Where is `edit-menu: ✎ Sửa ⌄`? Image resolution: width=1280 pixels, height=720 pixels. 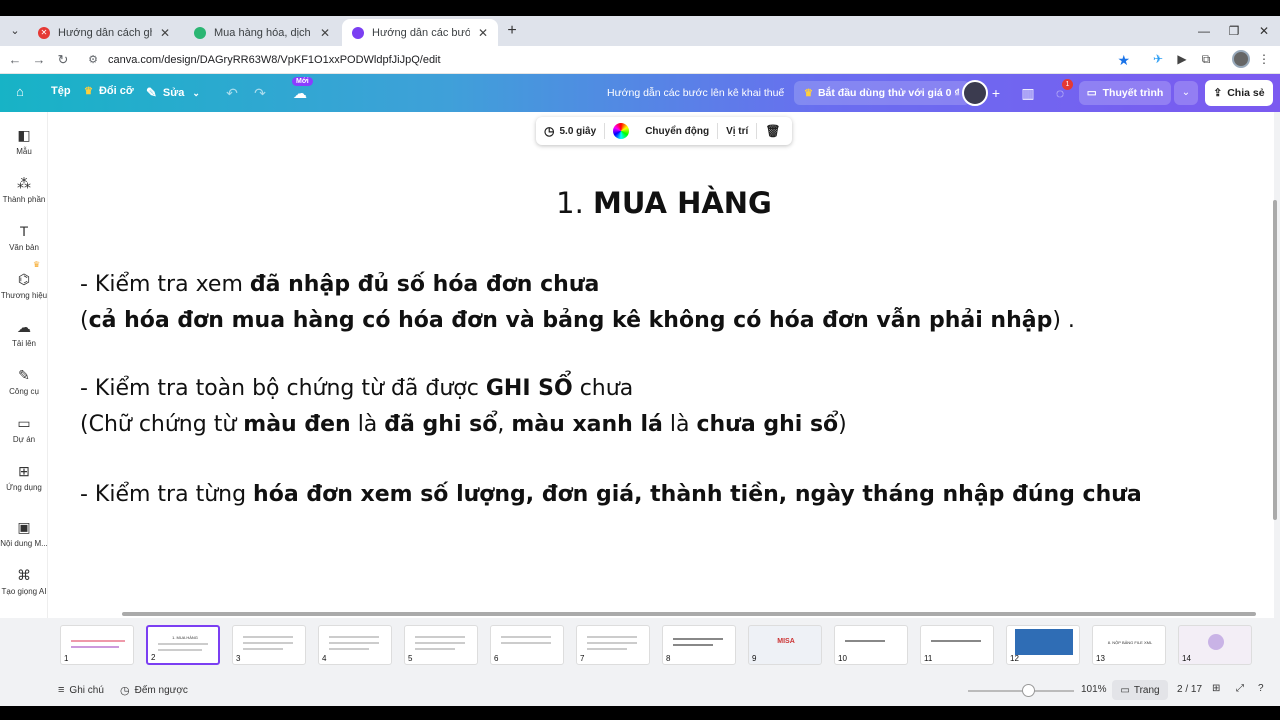 edit-menu: ✎ Sửa ⌄ is located at coordinates (173, 93).